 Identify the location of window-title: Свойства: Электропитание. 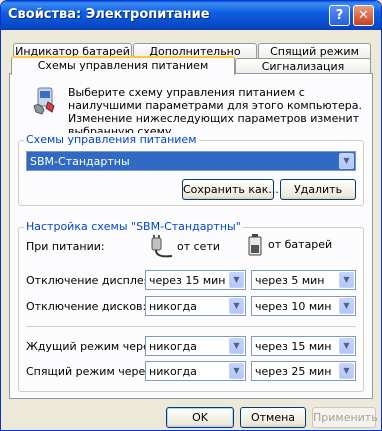
(109, 14).